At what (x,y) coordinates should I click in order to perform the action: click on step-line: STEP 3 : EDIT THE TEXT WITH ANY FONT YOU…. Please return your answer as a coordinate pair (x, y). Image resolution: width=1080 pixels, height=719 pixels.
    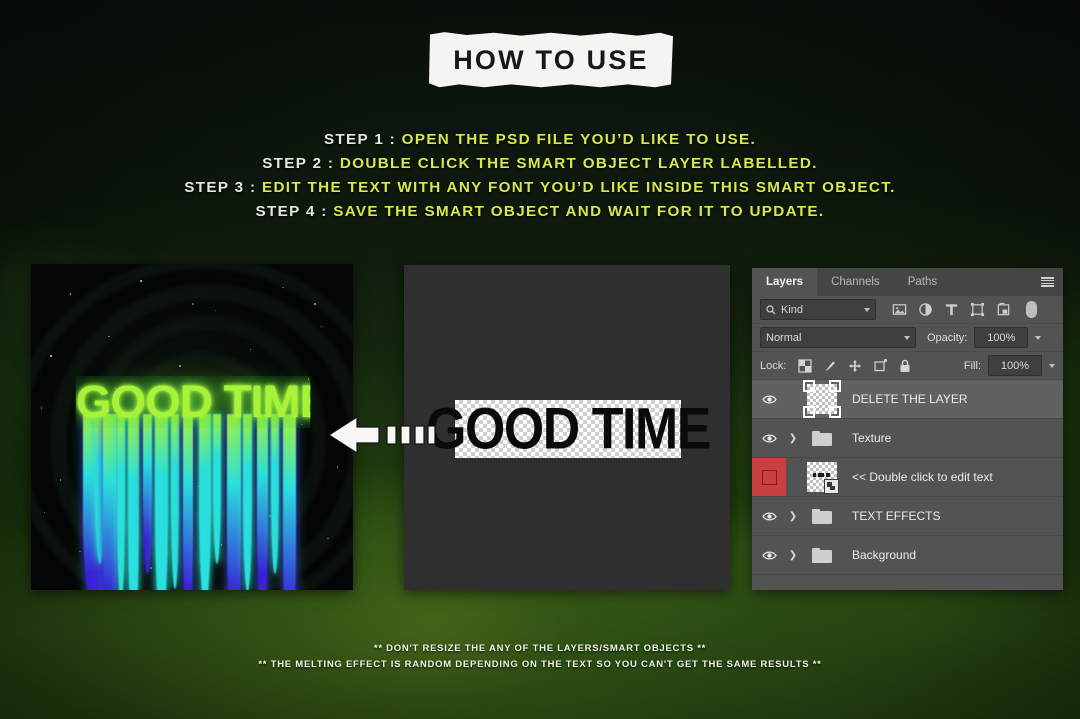
    Looking at the image, I should click on (540, 188).